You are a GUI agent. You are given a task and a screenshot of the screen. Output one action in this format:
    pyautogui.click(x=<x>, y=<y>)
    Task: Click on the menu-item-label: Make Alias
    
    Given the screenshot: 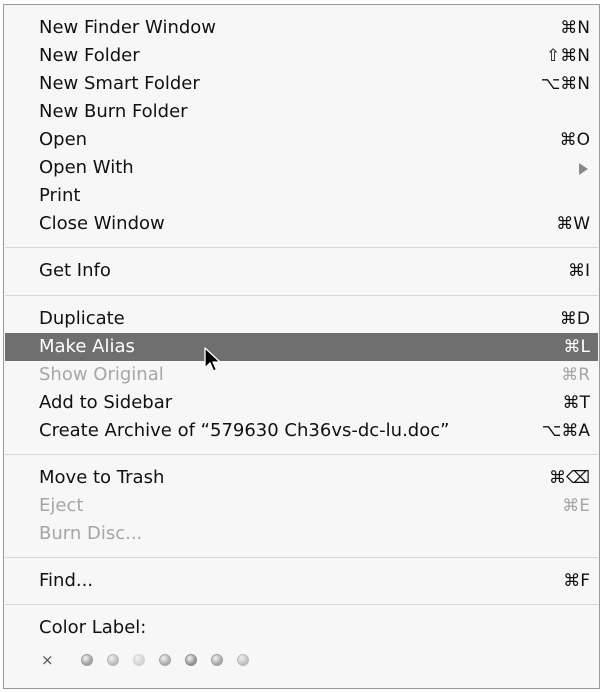 What is the action you would take?
    pyautogui.click(x=87, y=346)
    